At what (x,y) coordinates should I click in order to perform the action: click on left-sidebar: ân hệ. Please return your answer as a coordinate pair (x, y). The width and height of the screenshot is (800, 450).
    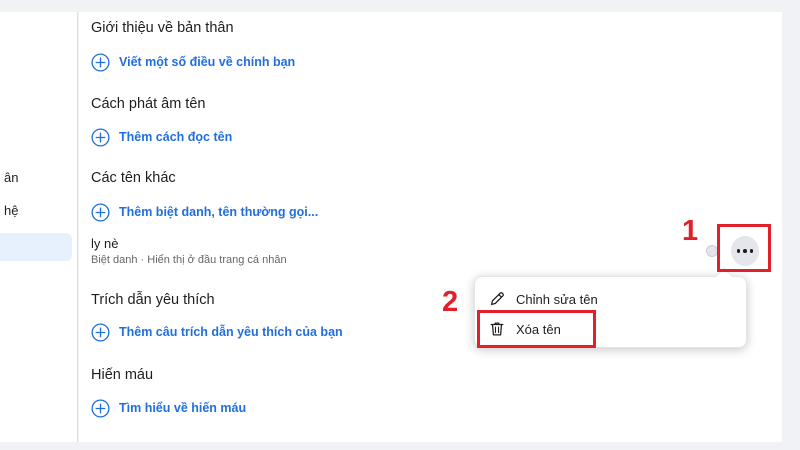
    Looking at the image, I should click on (39, 227).